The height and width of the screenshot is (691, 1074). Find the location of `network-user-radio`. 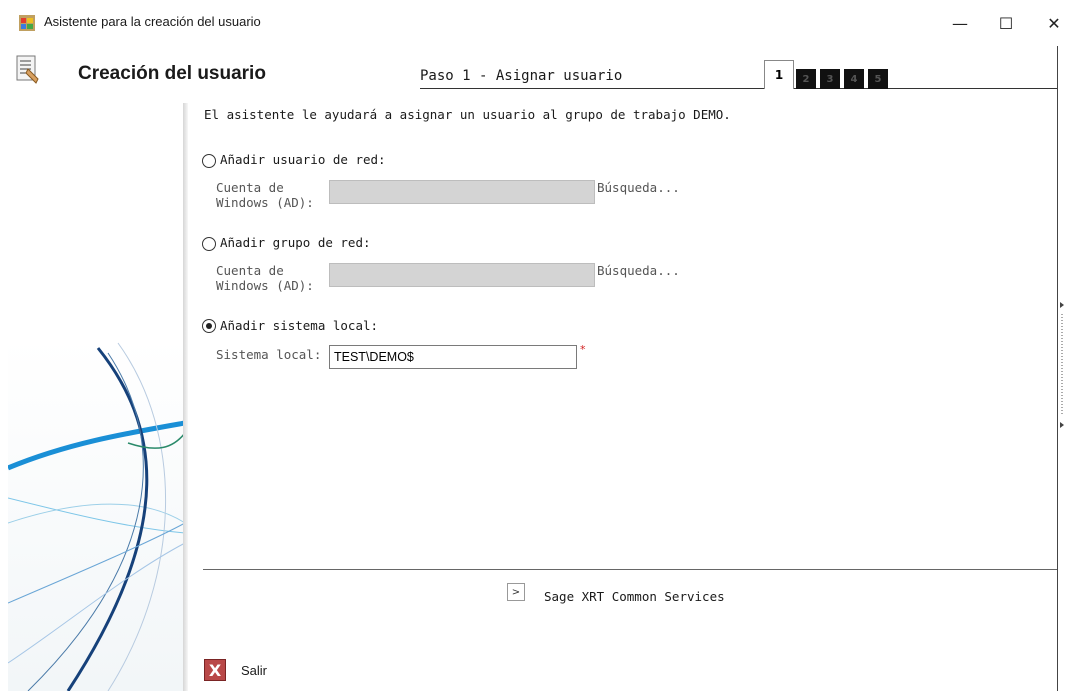

network-user-radio is located at coordinates (209, 161).